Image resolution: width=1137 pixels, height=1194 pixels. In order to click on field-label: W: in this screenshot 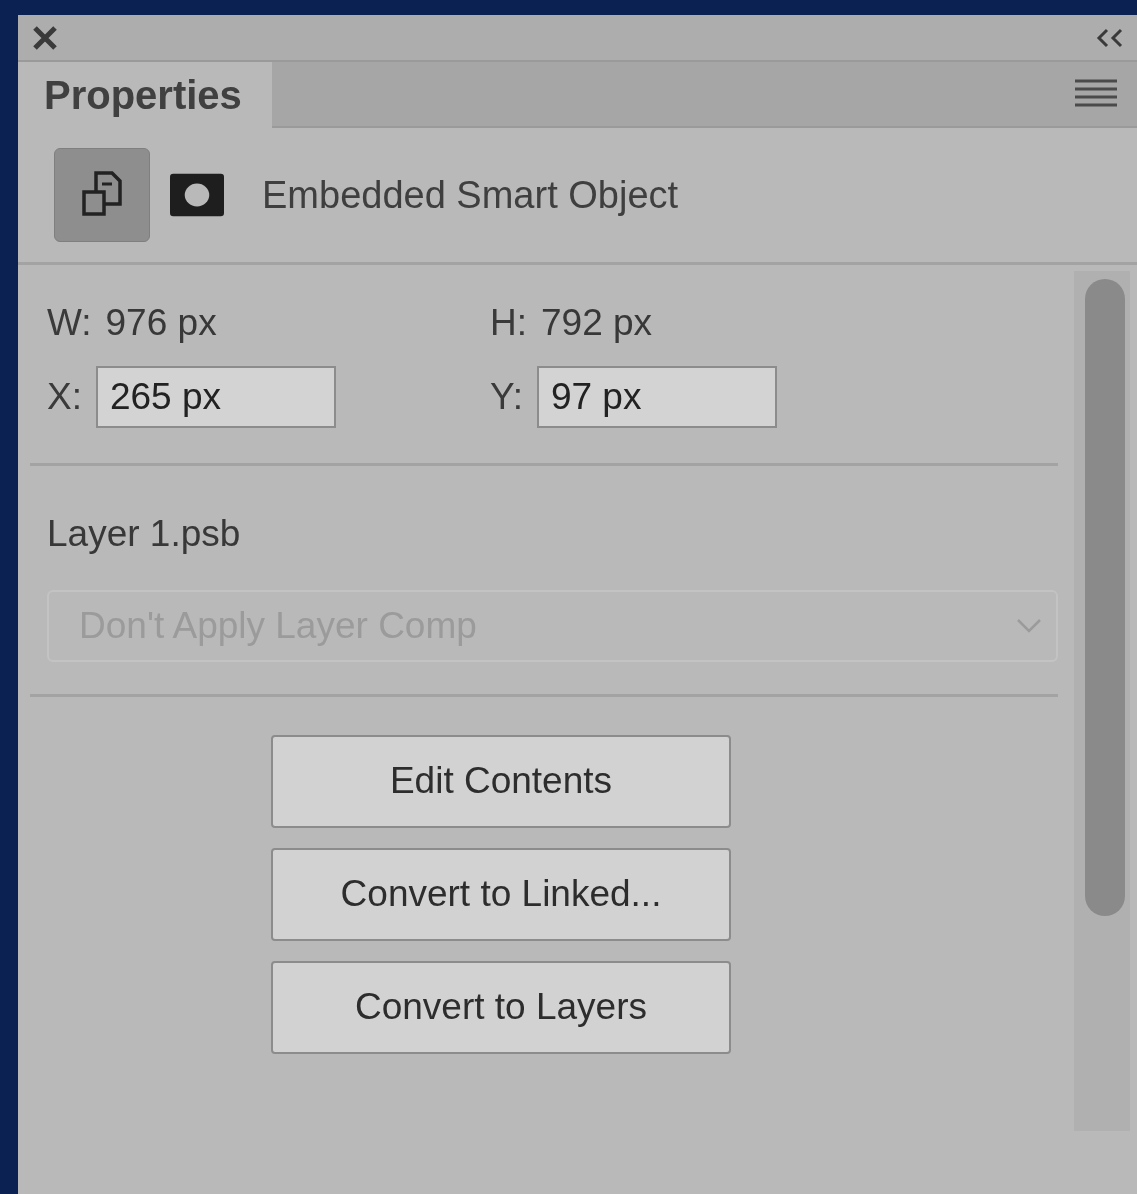, I will do `click(69, 323)`.